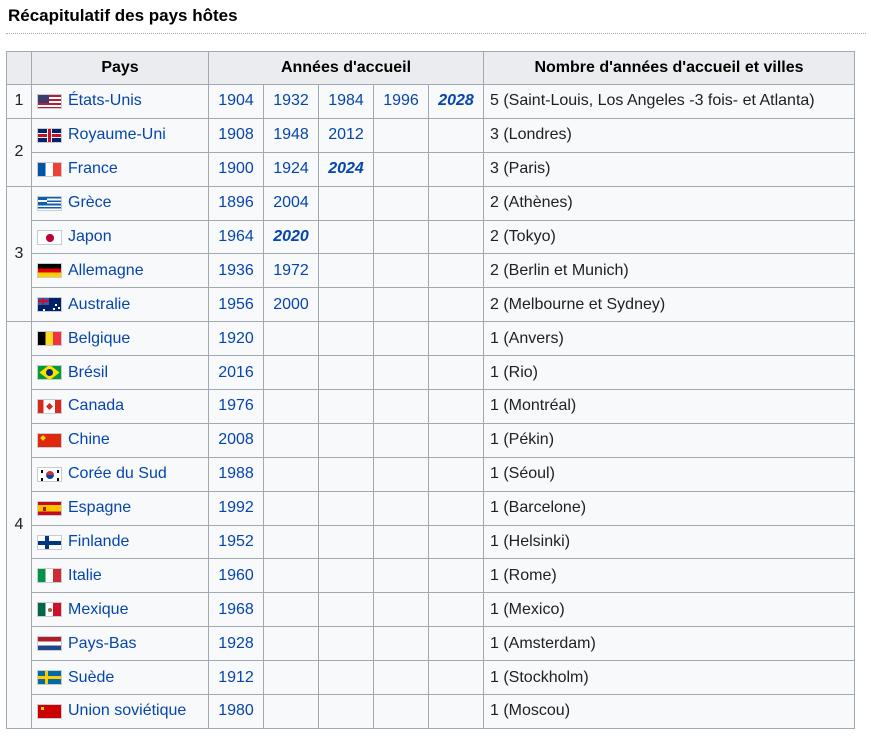 The image size is (871, 743). What do you see at coordinates (49, 440) in the screenshot?
I see `china-flag-icon` at bounding box center [49, 440].